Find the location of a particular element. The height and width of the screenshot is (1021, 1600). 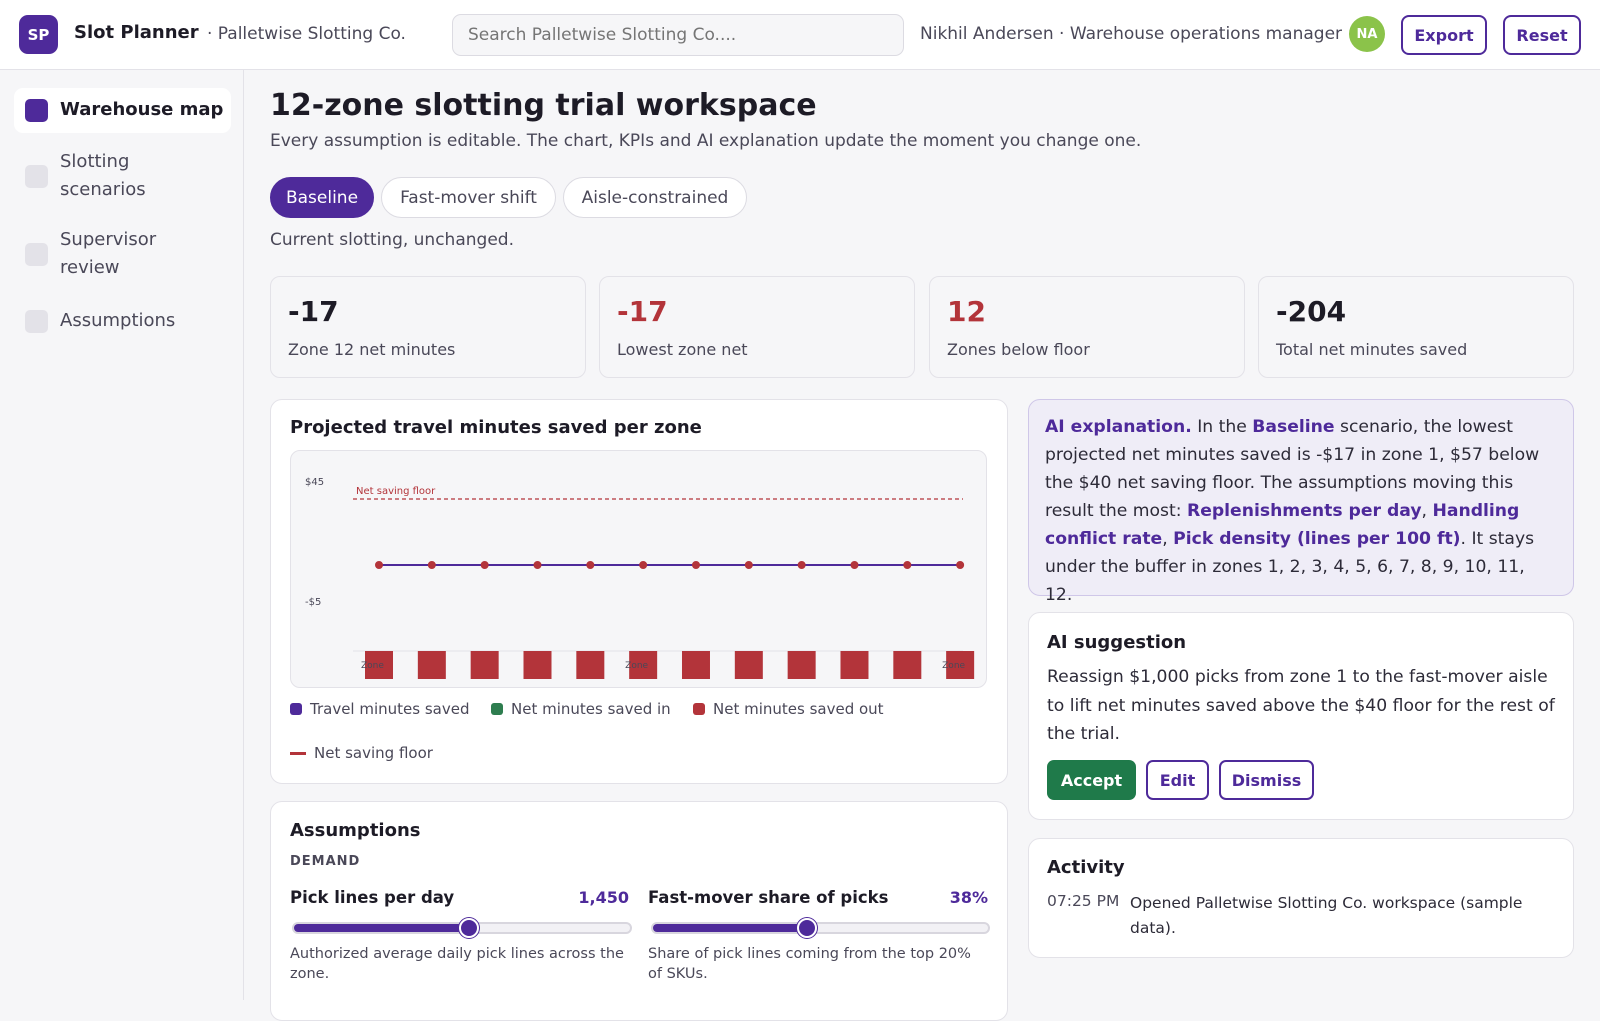

assumptions-icon is located at coordinates (36, 321).